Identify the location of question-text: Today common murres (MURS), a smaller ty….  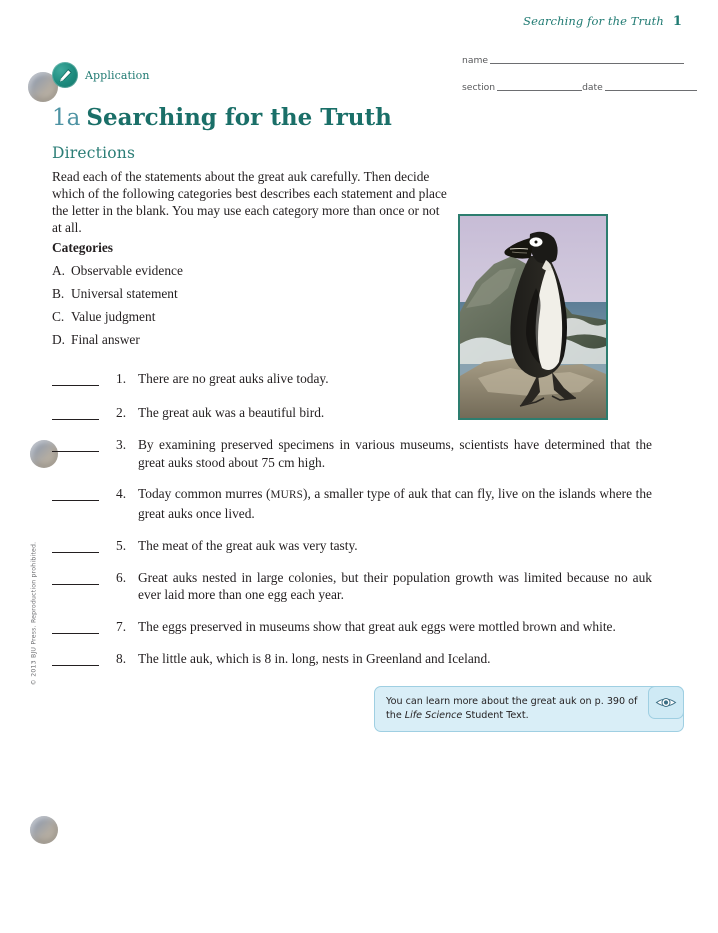
(395, 503).